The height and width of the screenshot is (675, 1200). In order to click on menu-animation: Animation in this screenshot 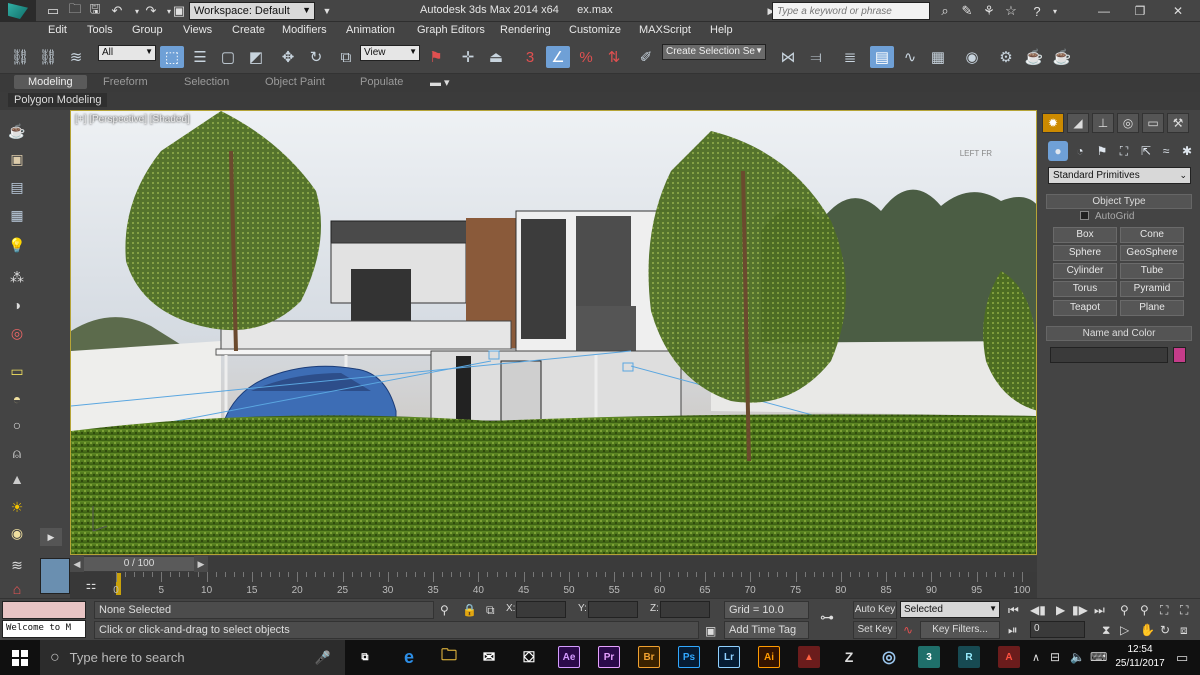, I will do `click(370, 30)`.